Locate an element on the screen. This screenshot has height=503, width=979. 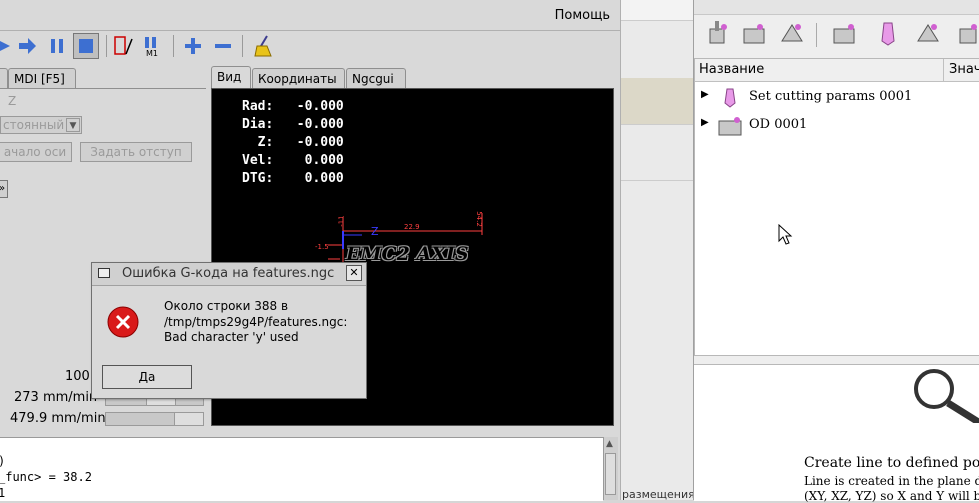
step-icon is located at coordinates (27, 46).